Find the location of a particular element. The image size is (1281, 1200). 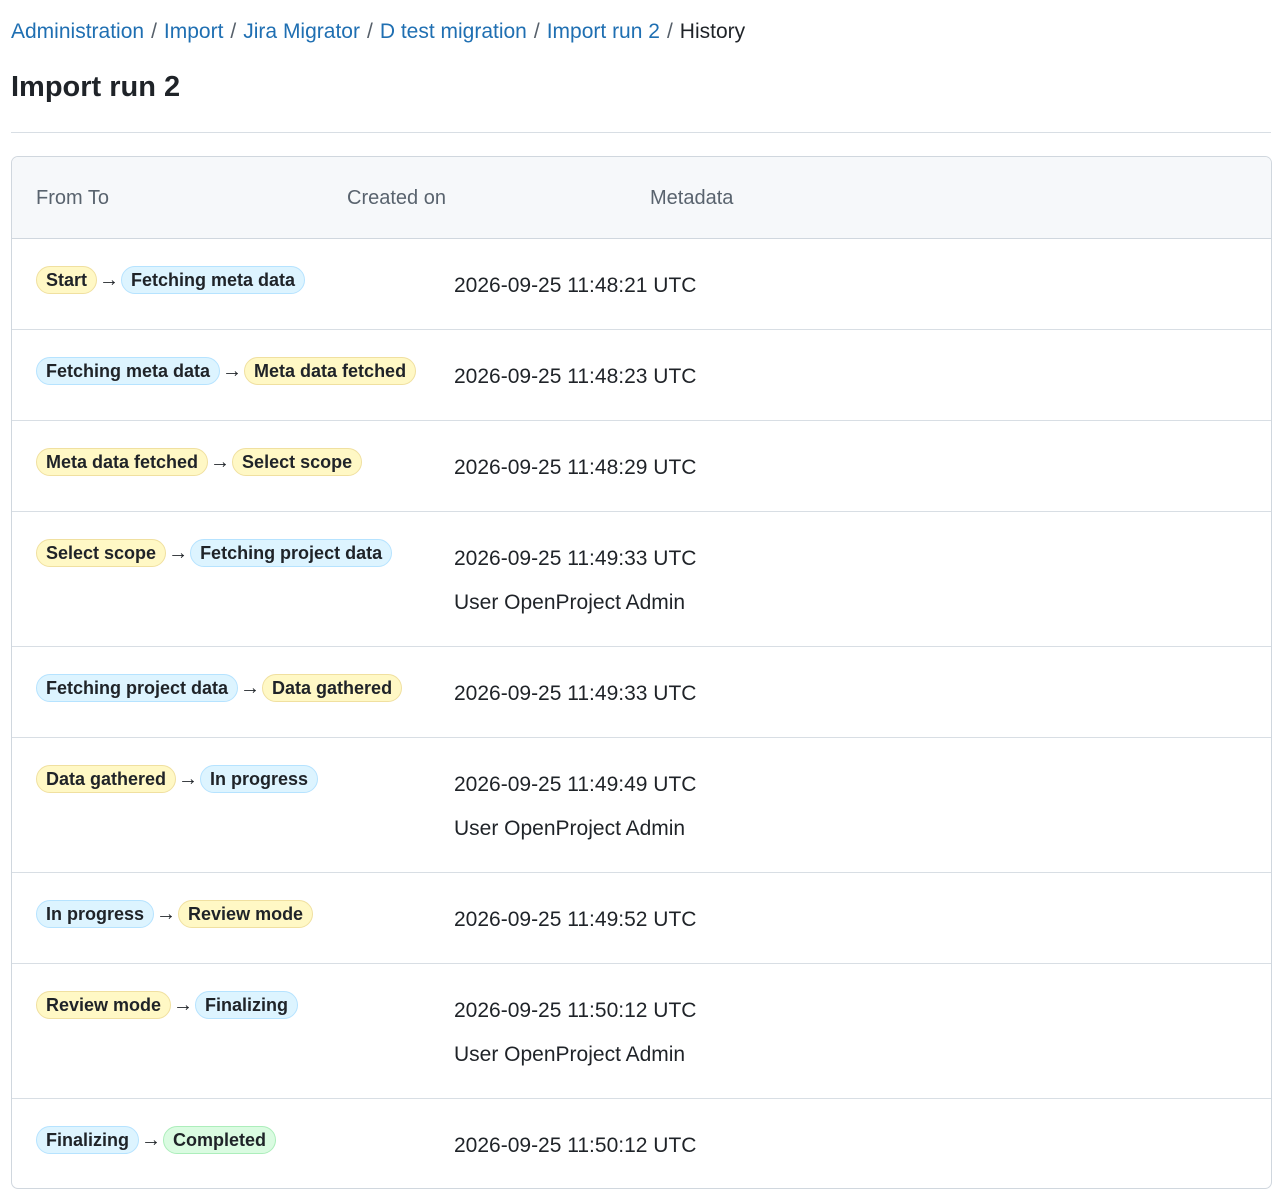

to-state-badge: Review mode is located at coordinates (246, 914).